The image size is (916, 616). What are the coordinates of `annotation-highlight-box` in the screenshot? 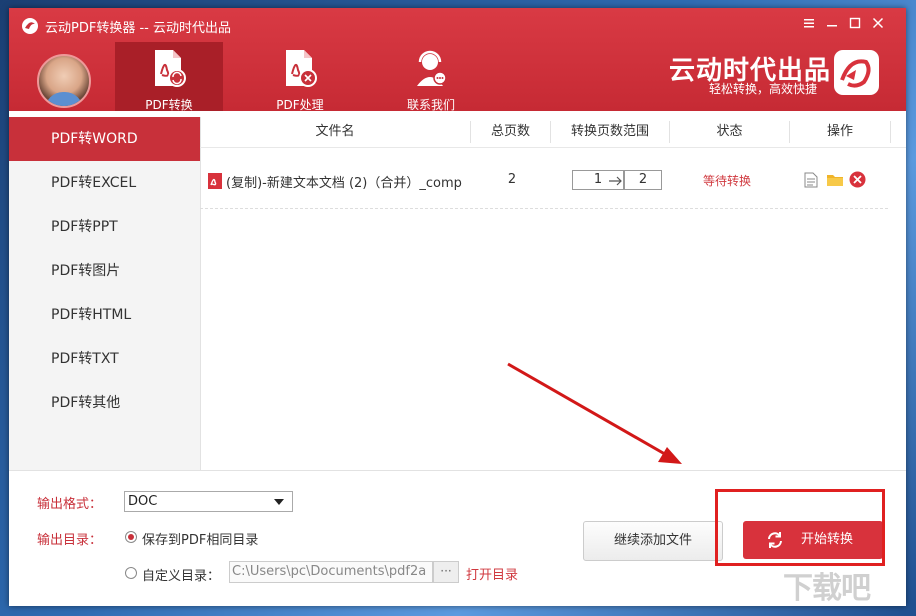 It's located at (800, 527).